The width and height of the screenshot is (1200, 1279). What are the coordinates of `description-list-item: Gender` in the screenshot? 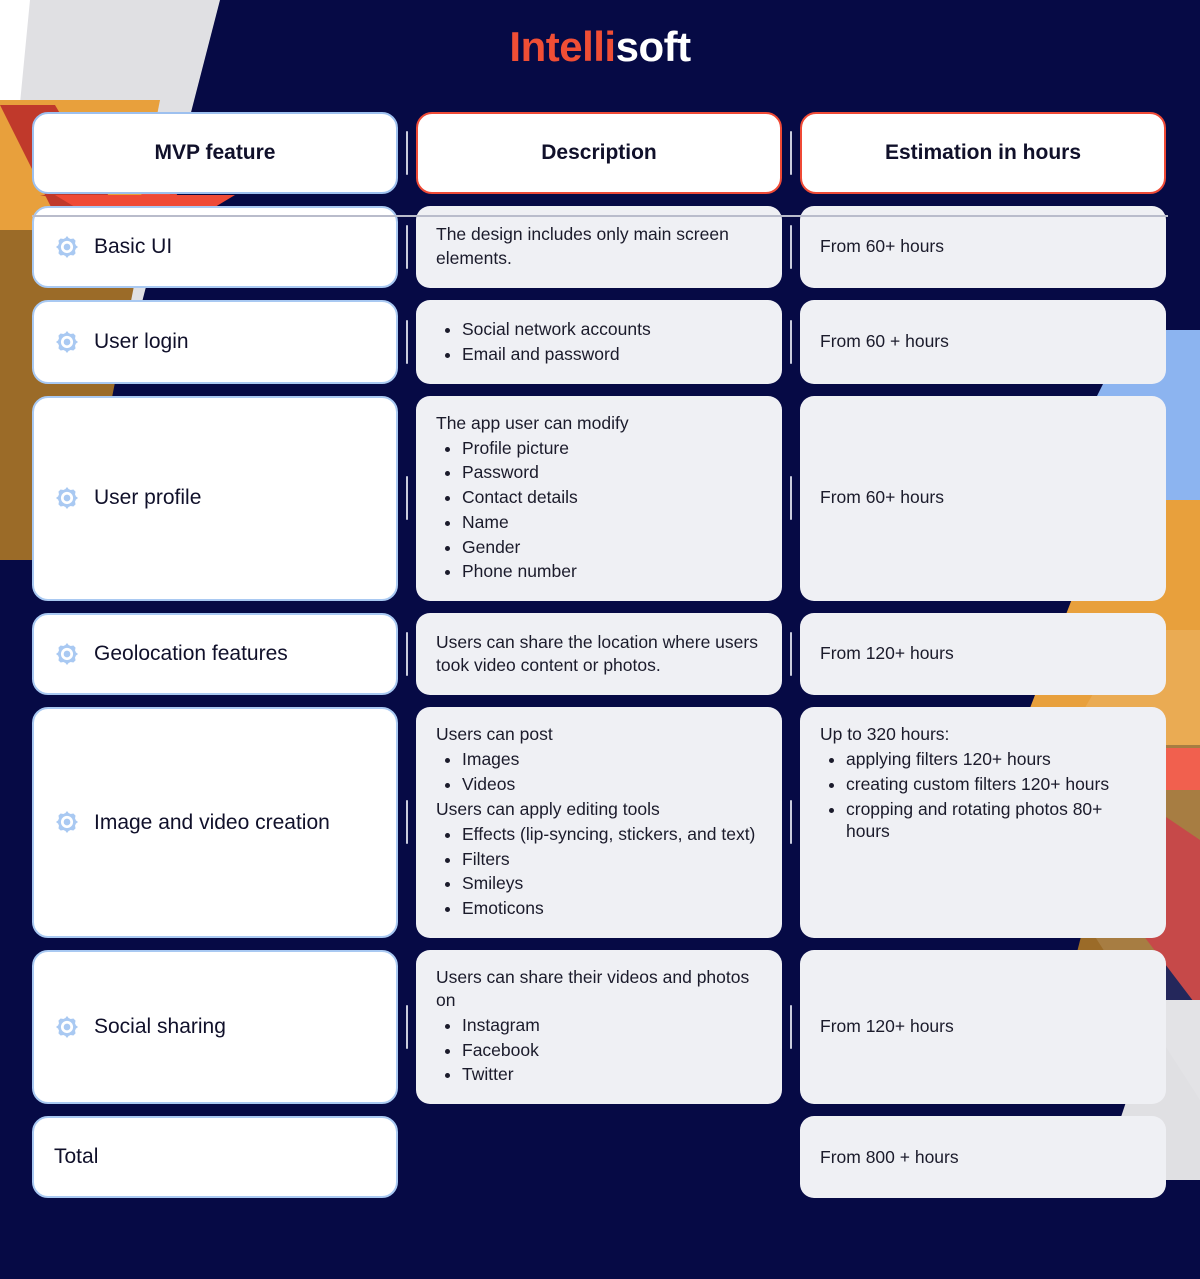 It's located at (612, 547).